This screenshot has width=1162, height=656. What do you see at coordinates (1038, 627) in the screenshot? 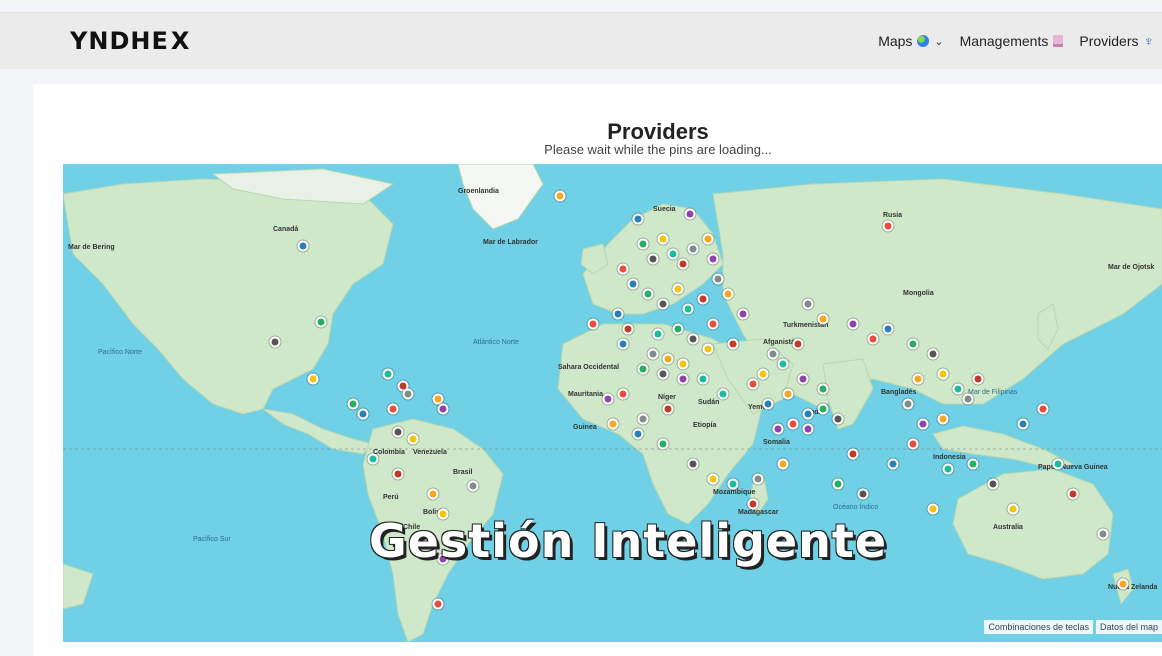
I see `keyboard-shortcuts-link: Combinaciones de teclas` at bounding box center [1038, 627].